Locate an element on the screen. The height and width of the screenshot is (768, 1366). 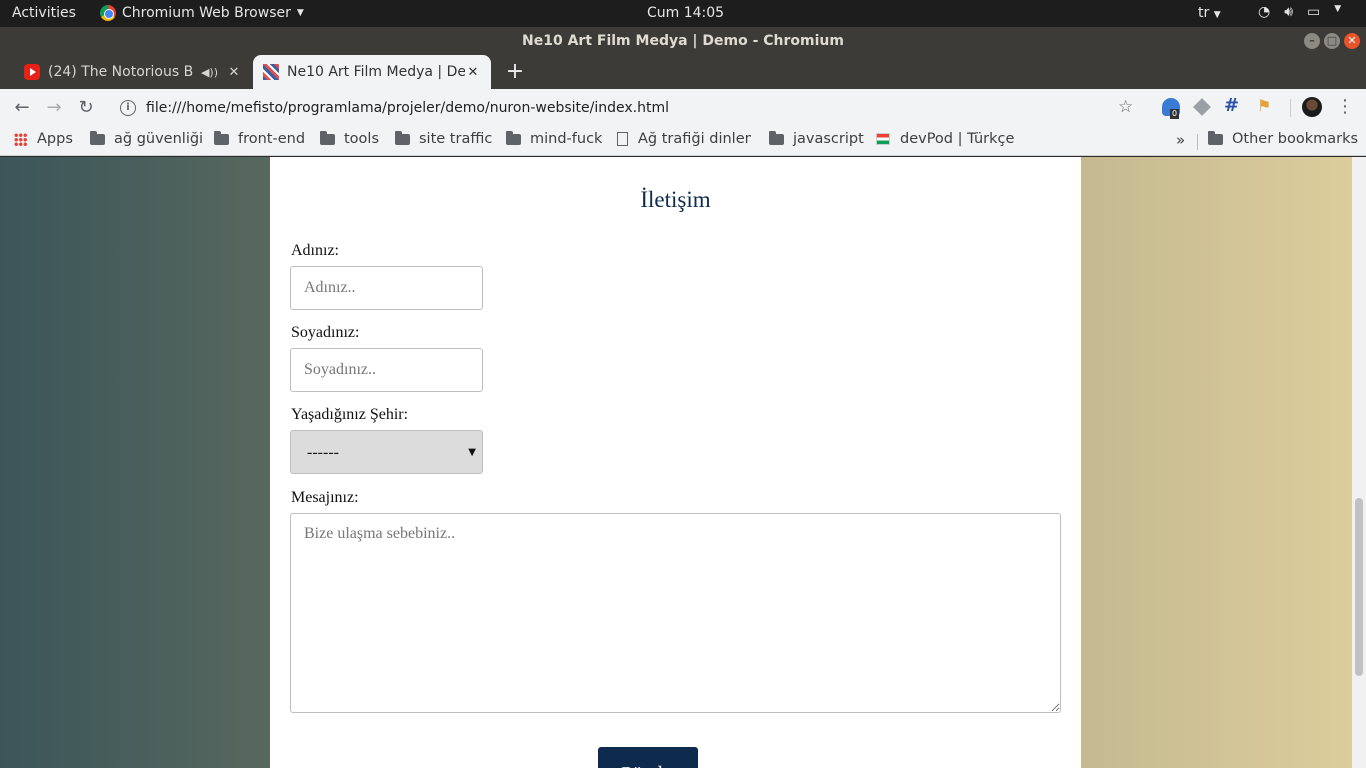
submit-button: Gönder is located at coordinates (648, 757).